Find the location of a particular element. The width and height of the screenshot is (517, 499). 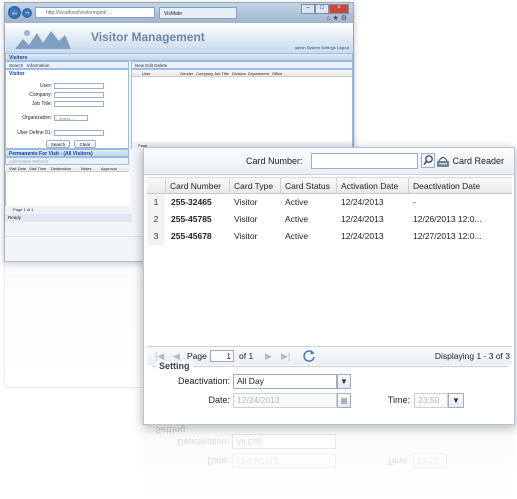

job-title-field is located at coordinates (79, 104).